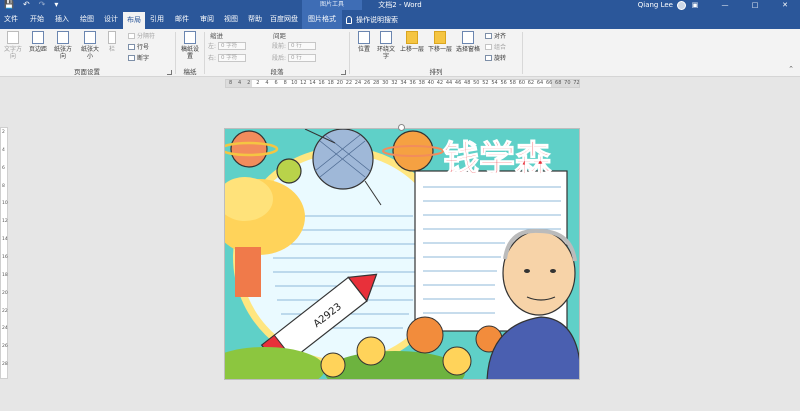 The width and height of the screenshot is (800, 411). Describe the element at coordinates (157, 19) in the screenshot. I see `tab-references: 引用` at that location.